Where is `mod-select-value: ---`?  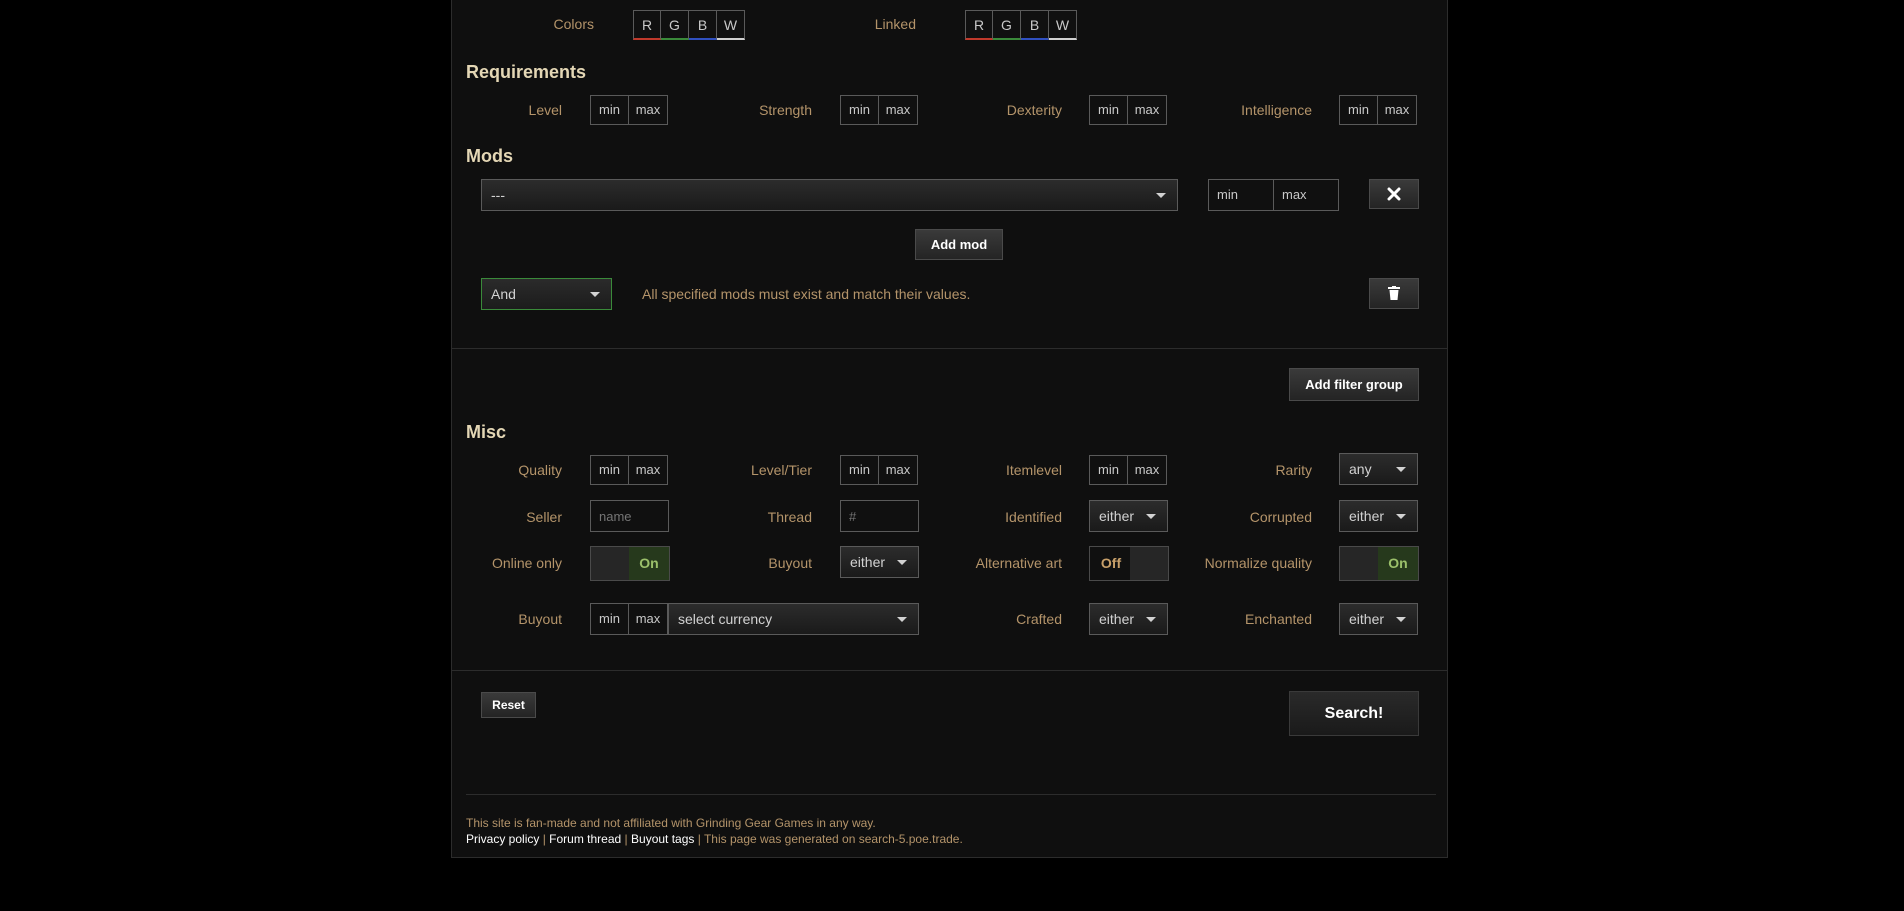 mod-select-value: --- is located at coordinates (498, 195).